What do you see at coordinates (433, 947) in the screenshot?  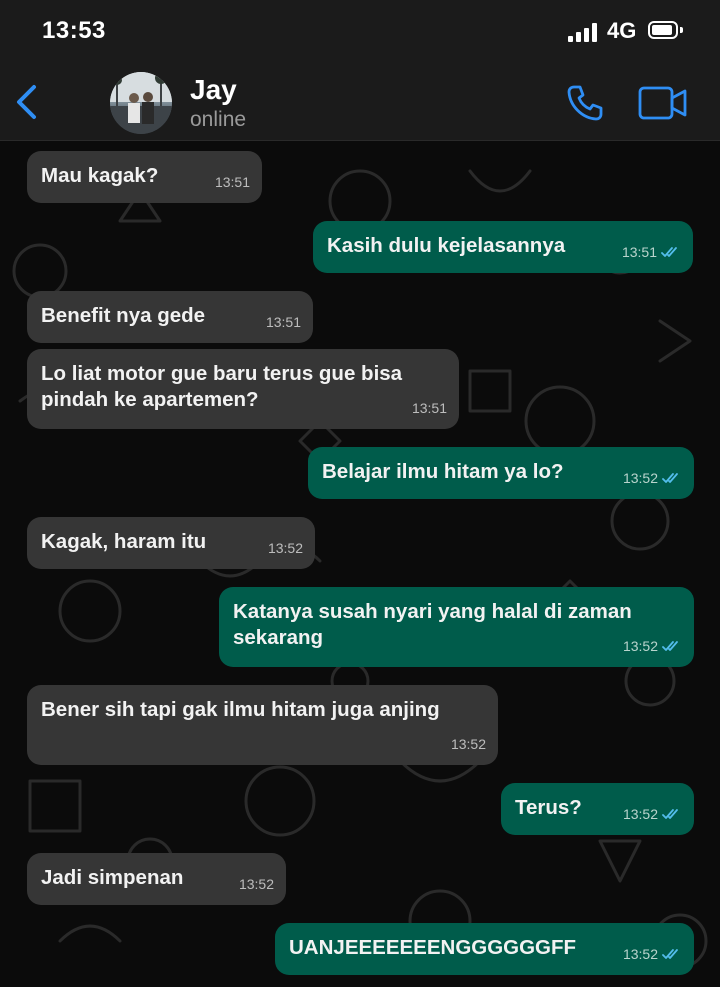 I see `message-text: UANJEEEEEEENGGGGGGFF` at bounding box center [433, 947].